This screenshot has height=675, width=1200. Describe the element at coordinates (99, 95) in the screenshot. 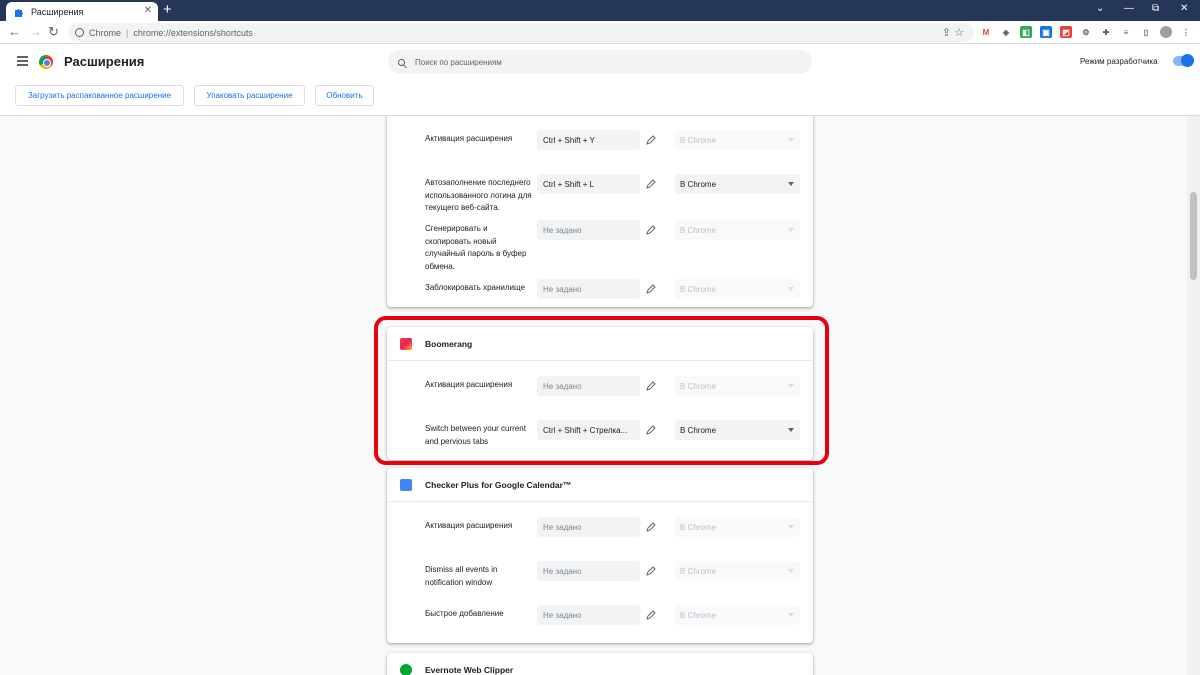

I see `load-unpacked-button: Загрузить распакованное расширение` at that location.